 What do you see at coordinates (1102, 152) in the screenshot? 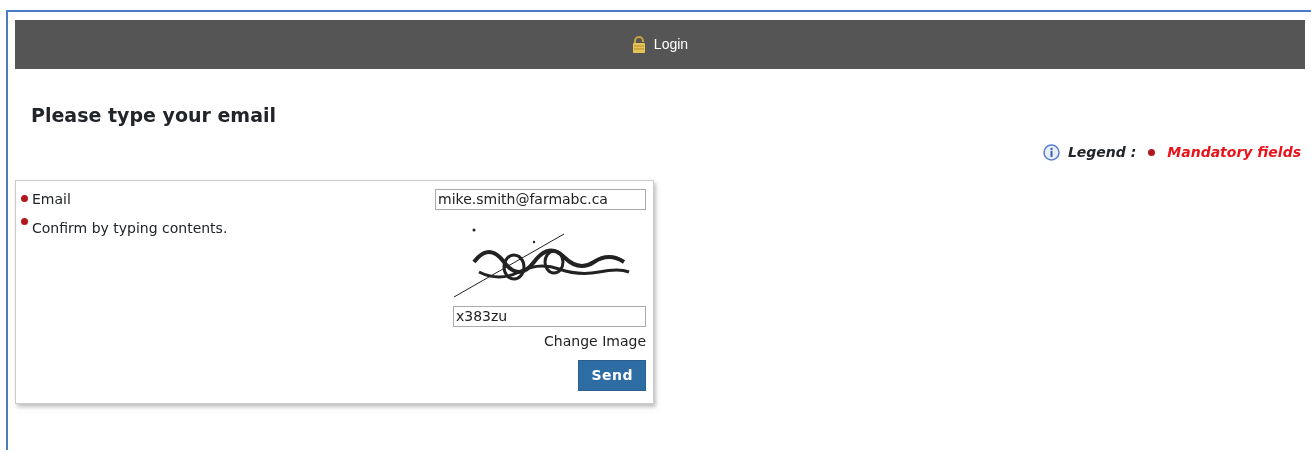
I see `legend-label: Legend :` at bounding box center [1102, 152].